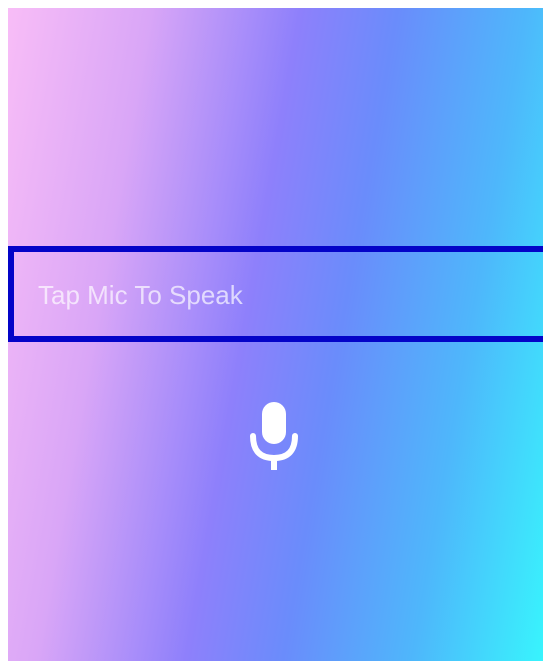 This screenshot has width=543, height=669. What do you see at coordinates (275, 294) in the screenshot?
I see `speech-output-box: Tap Mic To Speak` at bounding box center [275, 294].